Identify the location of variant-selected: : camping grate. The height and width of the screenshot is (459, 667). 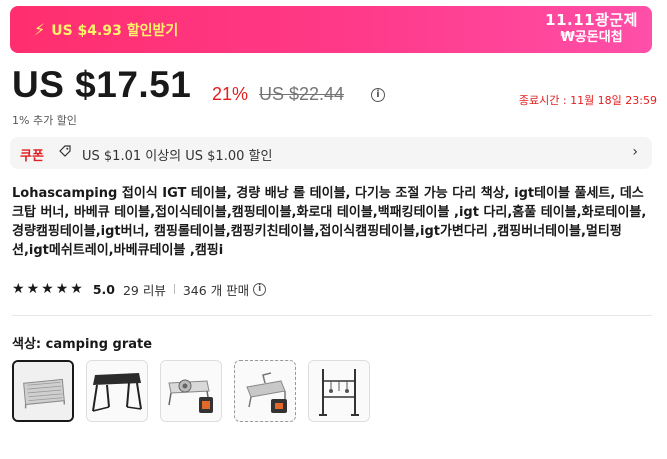
(94, 344).